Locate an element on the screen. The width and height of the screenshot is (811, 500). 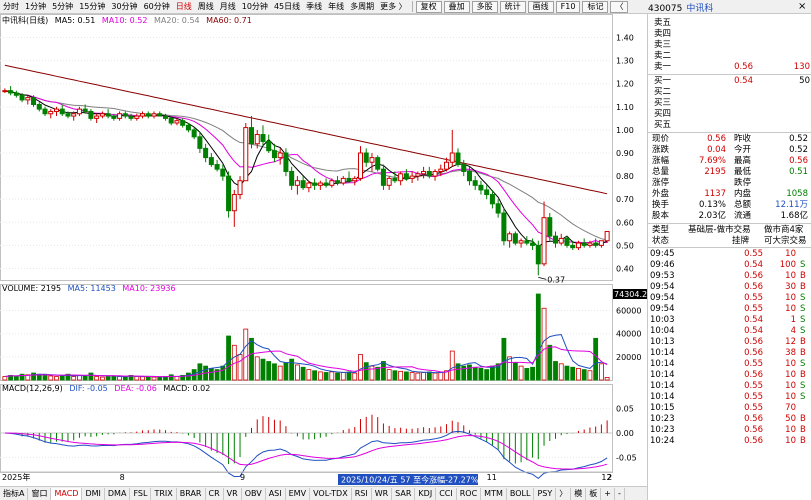
indicator-tab-14: RSI is located at coordinates (362, 493).